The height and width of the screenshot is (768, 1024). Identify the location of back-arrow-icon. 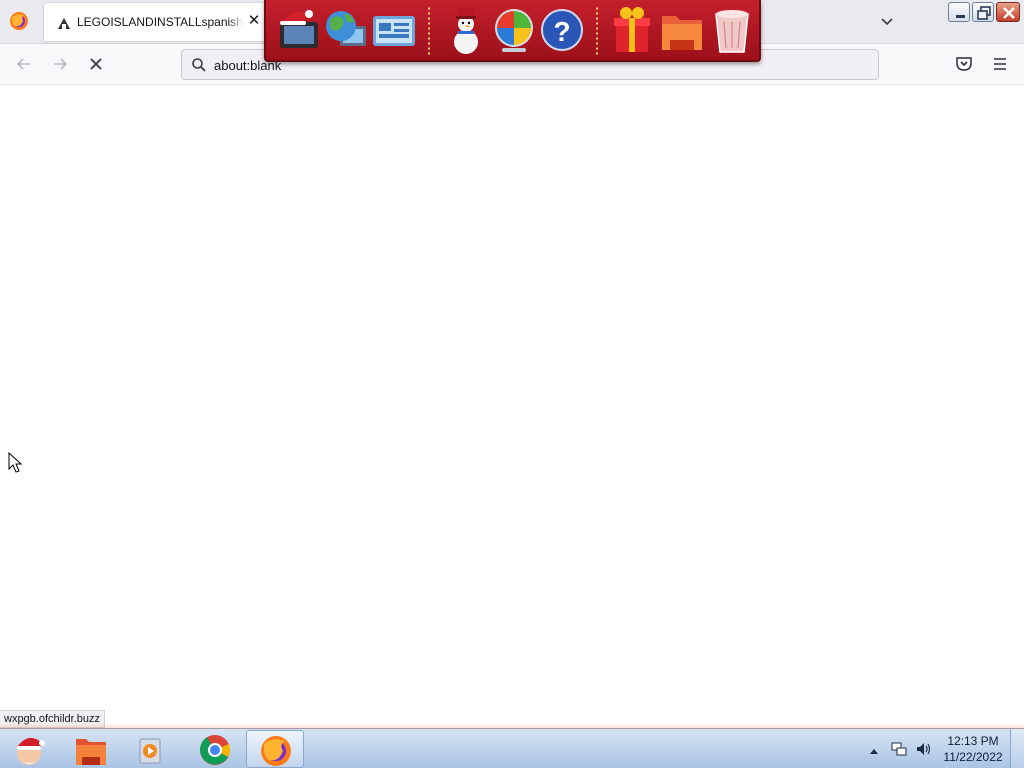
(24, 64).